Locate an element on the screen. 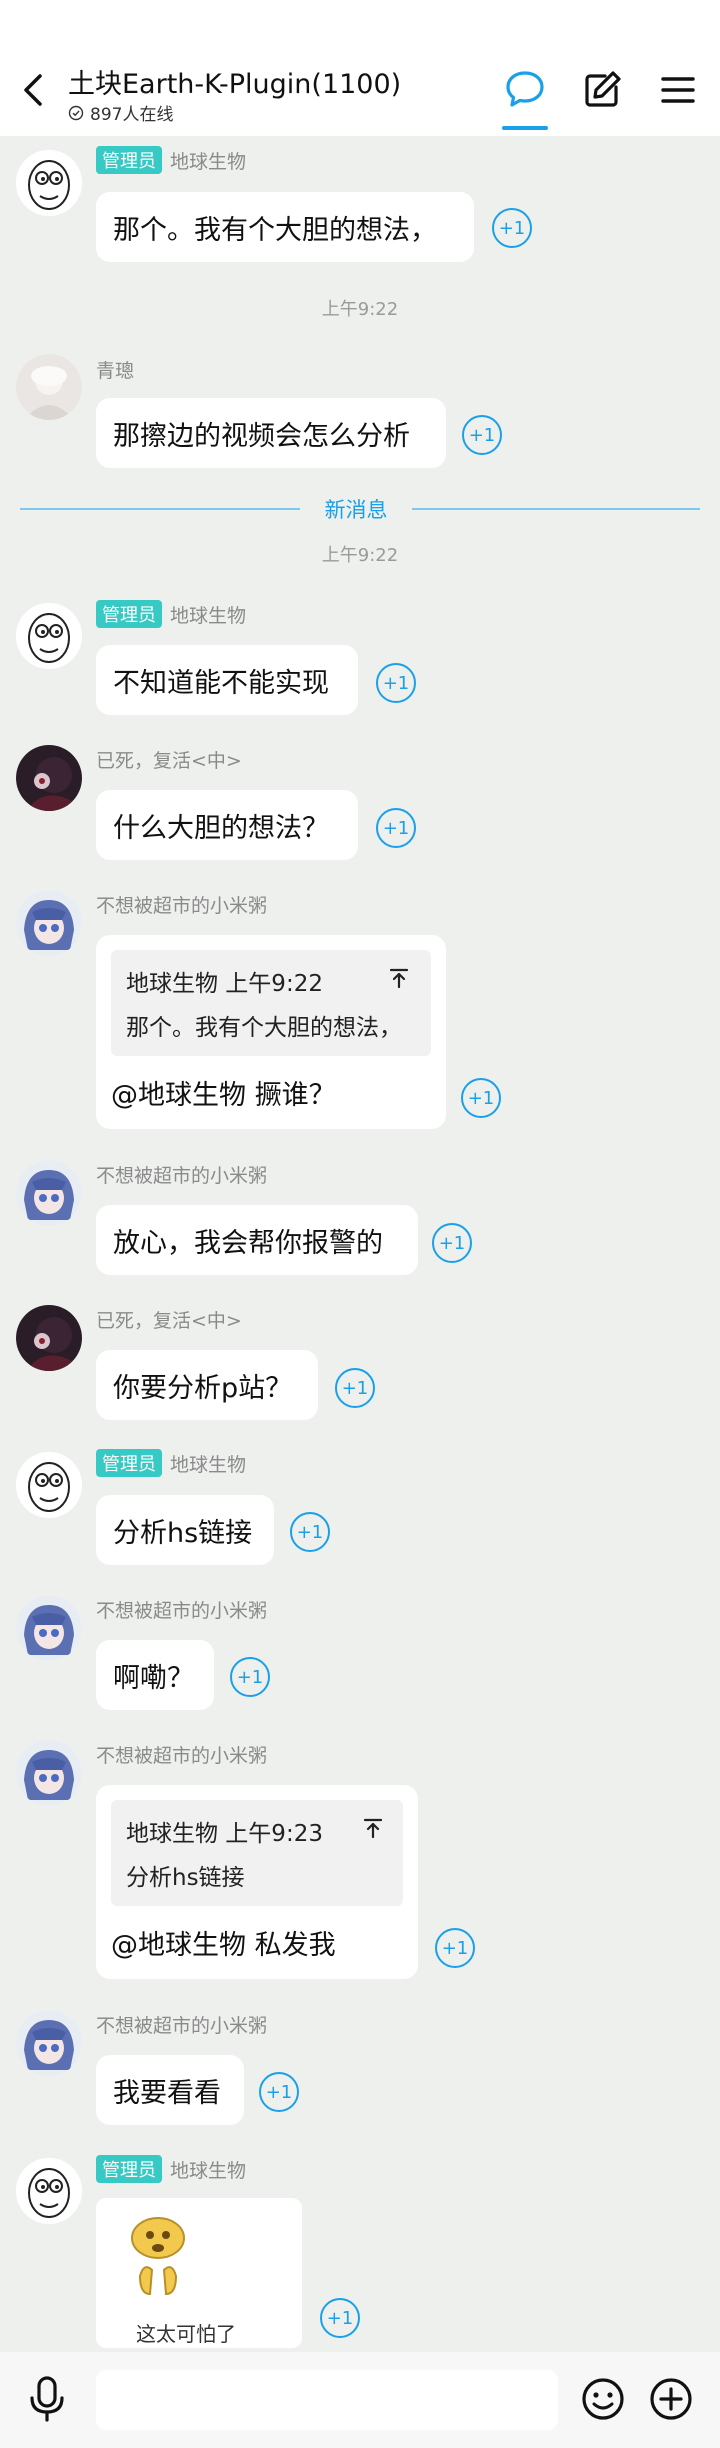 This screenshot has width=720, height=2448. new-messages-label: 新消息 is located at coordinates (356, 510).